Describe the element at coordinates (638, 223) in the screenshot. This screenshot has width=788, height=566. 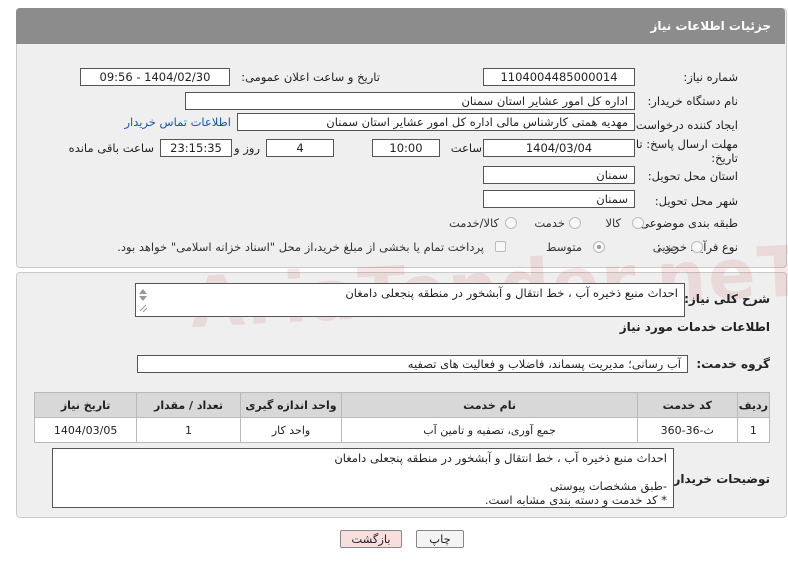
I see `category-radio-goods` at that location.